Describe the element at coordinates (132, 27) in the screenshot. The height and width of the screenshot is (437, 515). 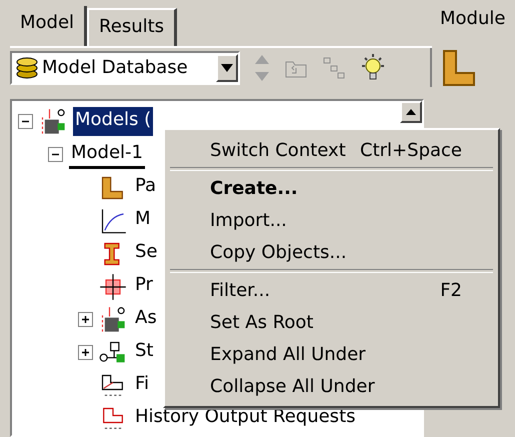
I see `tab: Results` at that location.